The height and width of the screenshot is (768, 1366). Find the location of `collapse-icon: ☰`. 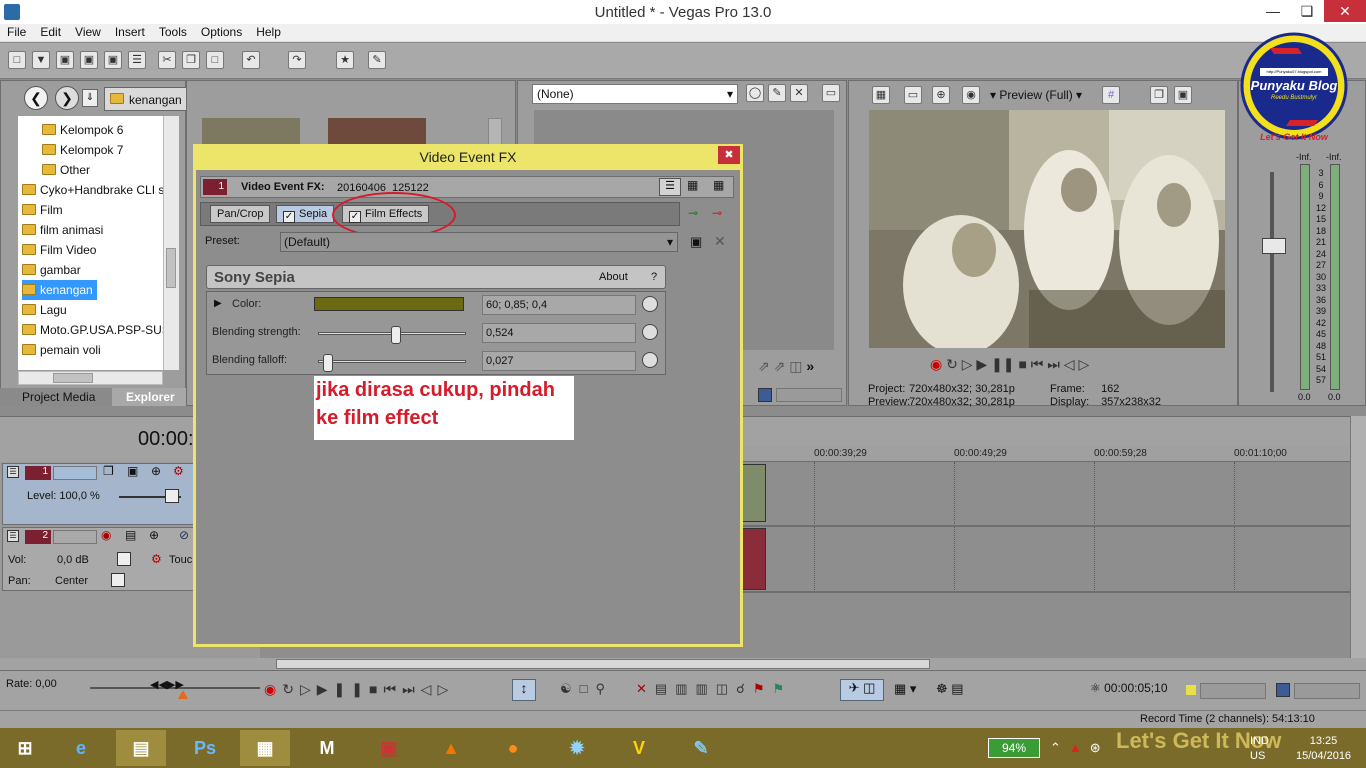

collapse-icon: ☰ is located at coordinates (13, 472).